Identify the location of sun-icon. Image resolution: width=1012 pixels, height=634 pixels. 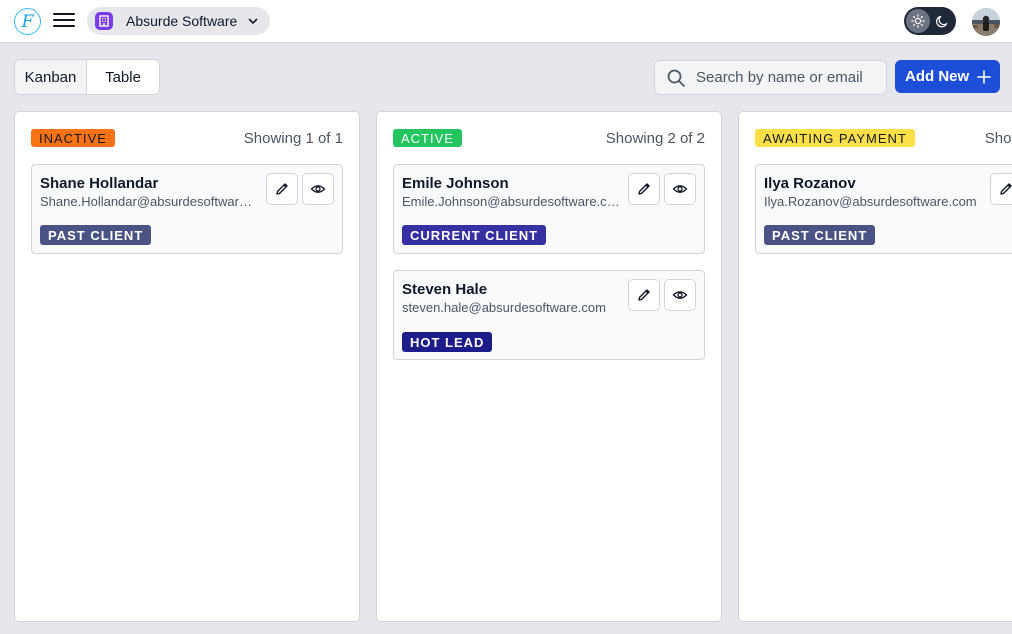
(918, 21).